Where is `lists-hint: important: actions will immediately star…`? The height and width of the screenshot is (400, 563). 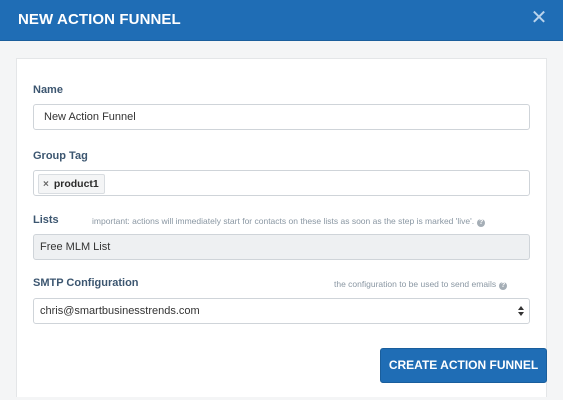 lists-hint: important: actions will immediately star… is located at coordinates (289, 221).